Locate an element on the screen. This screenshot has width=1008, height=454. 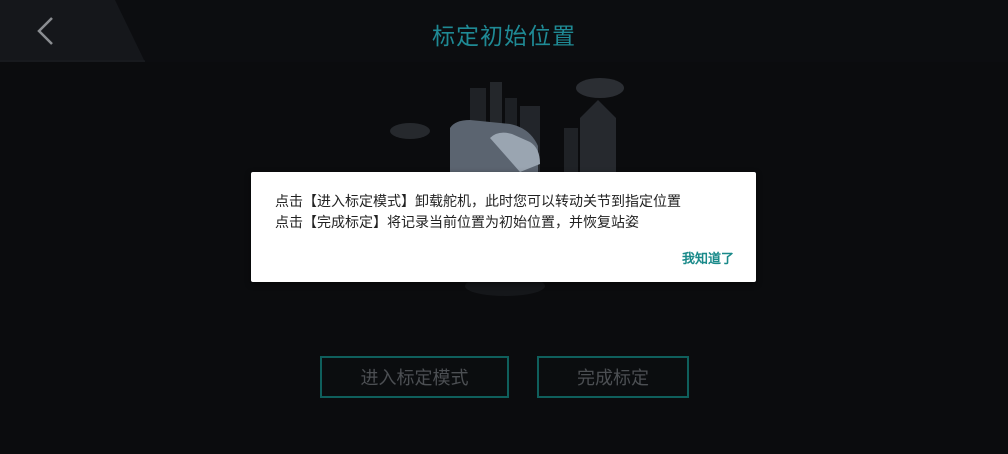
enter-calibration-mode-button: 进入标定模式 is located at coordinates (414, 377).